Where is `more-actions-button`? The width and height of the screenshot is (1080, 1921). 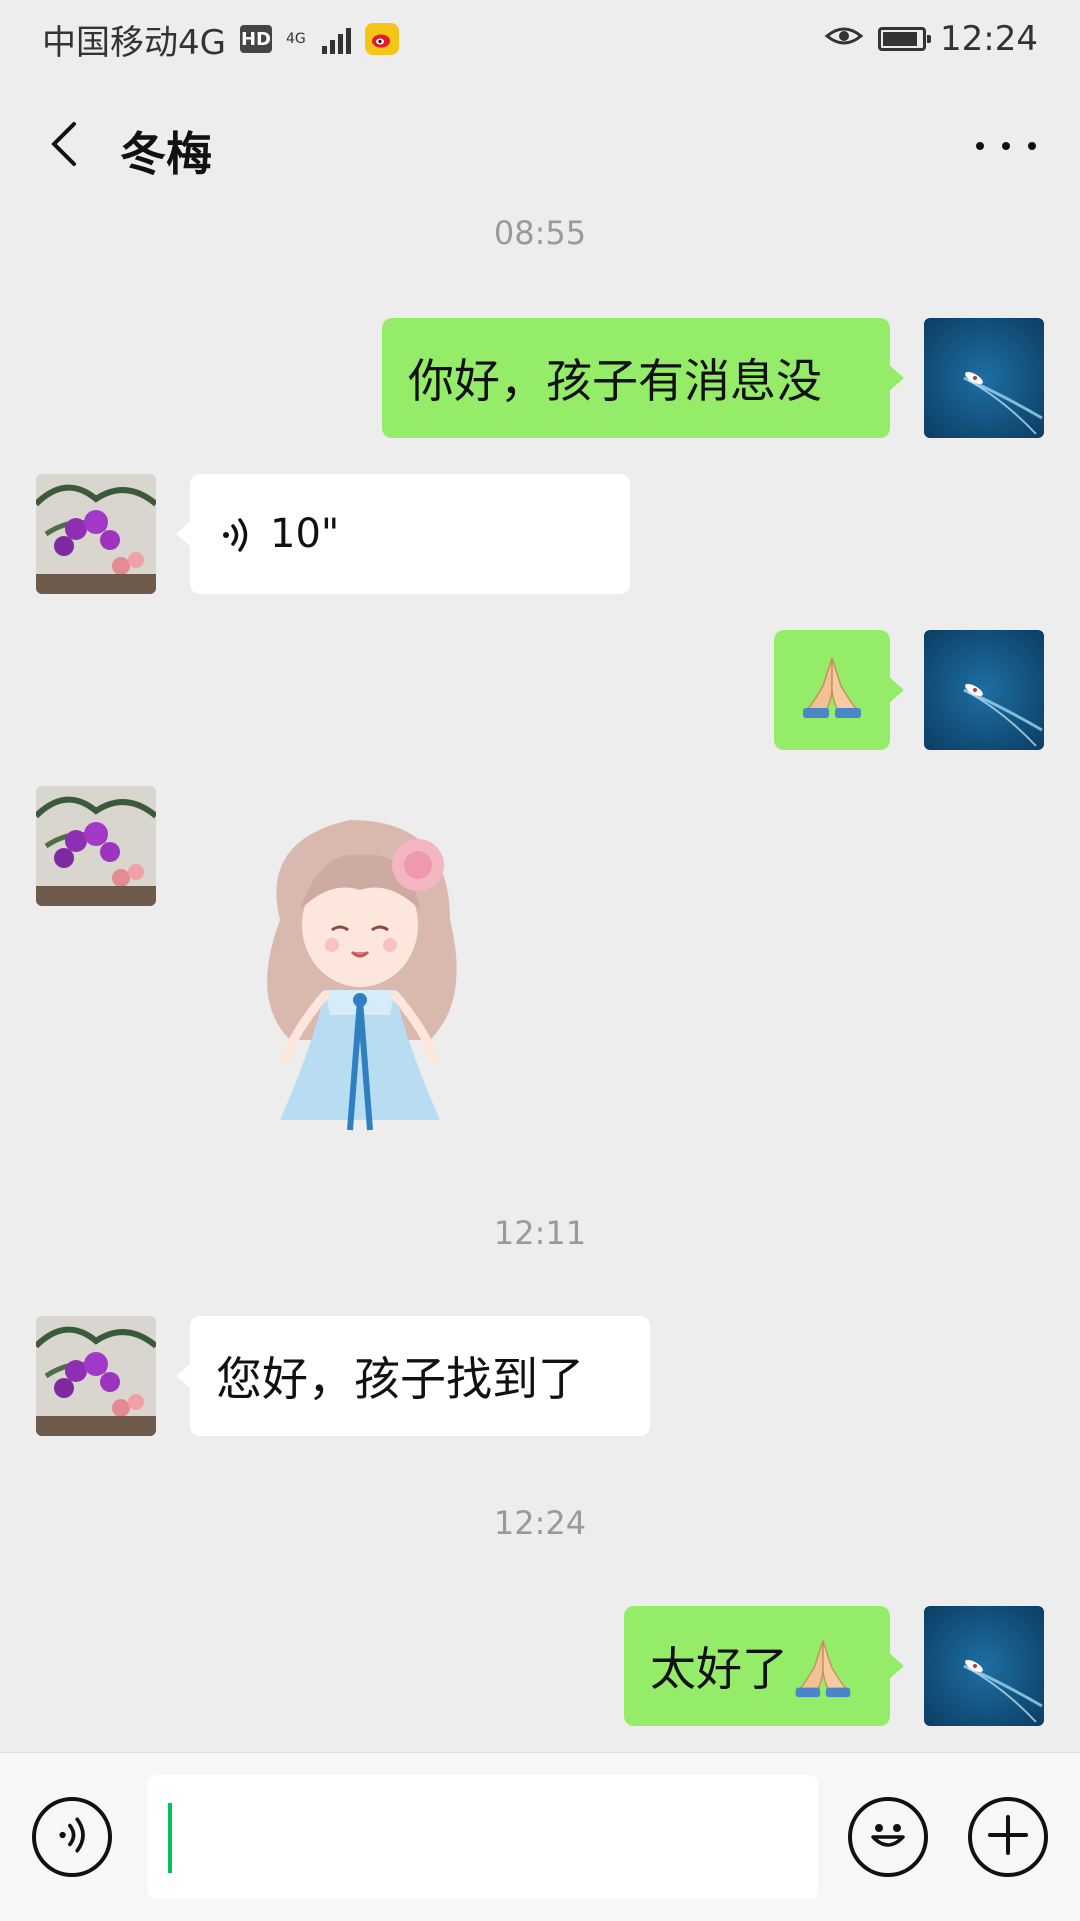
more-actions-button is located at coordinates (1008, 1837).